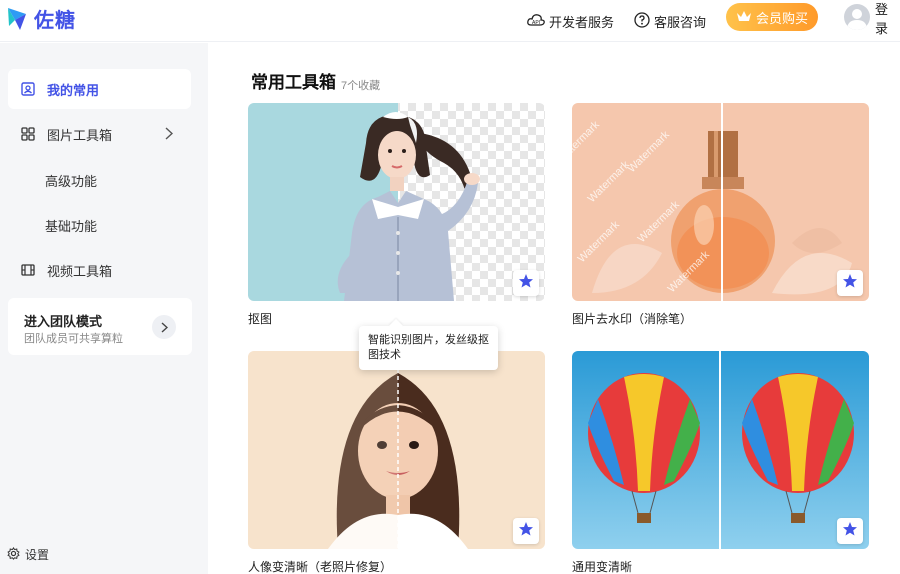  I want to click on help-question-icon, so click(644, 21).